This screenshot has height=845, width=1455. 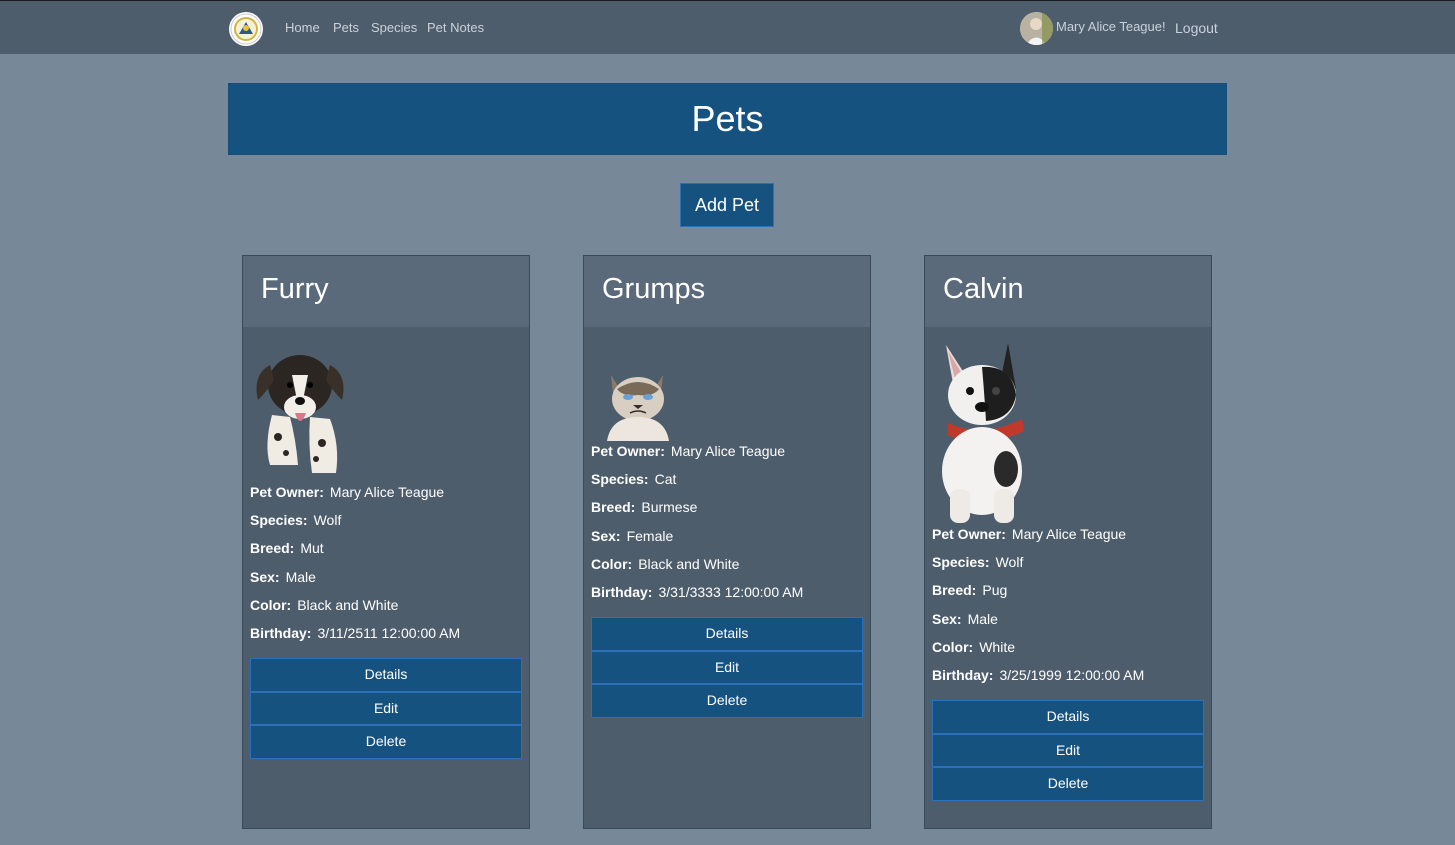 I want to click on nav-pet-notes-link: Pet Notes, so click(x=455, y=27).